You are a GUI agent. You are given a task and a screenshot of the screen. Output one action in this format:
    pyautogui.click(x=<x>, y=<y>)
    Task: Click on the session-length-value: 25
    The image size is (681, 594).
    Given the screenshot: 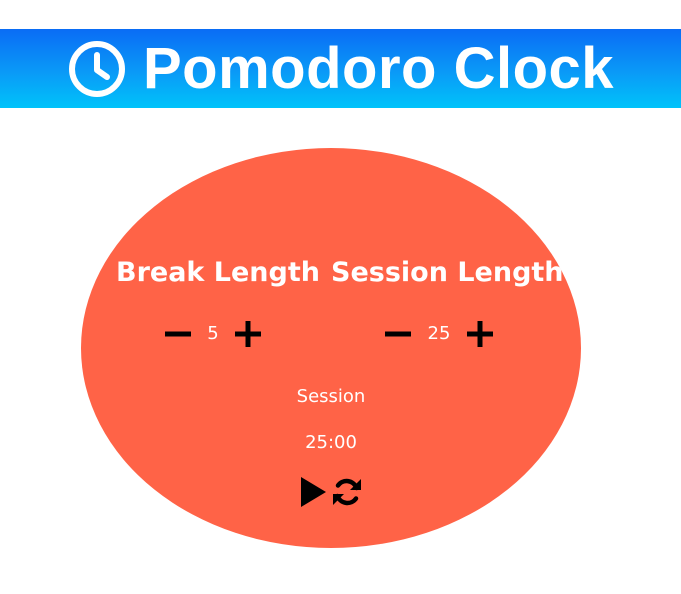 What is the action you would take?
    pyautogui.click(x=439, y=333)
    